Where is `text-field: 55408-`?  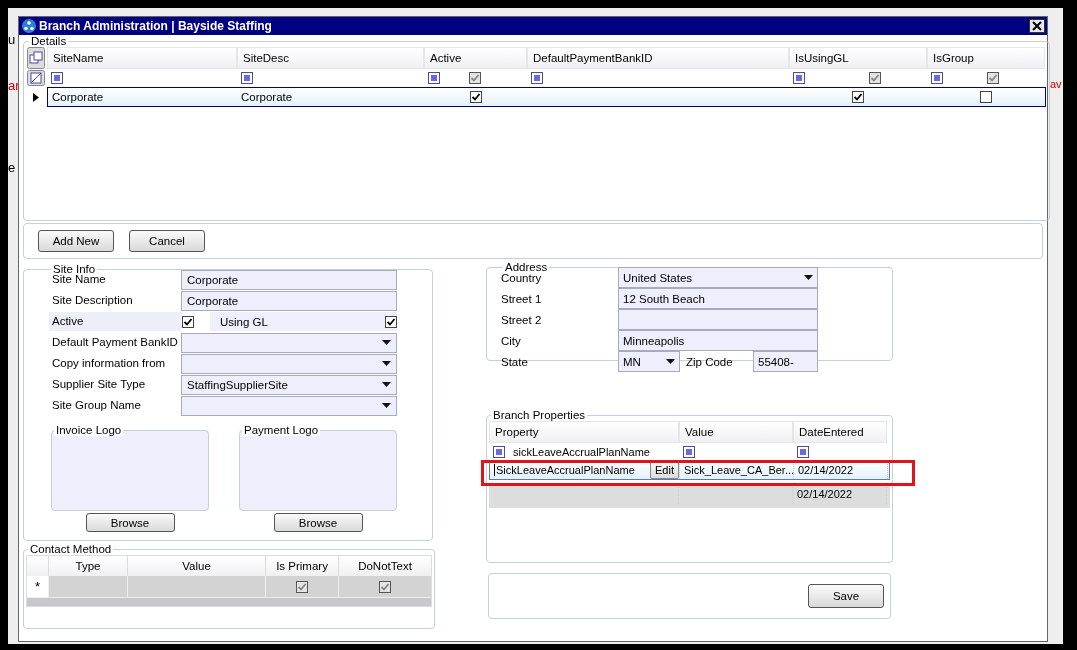
text-field: 55408- is located at coordinates (785, 361).